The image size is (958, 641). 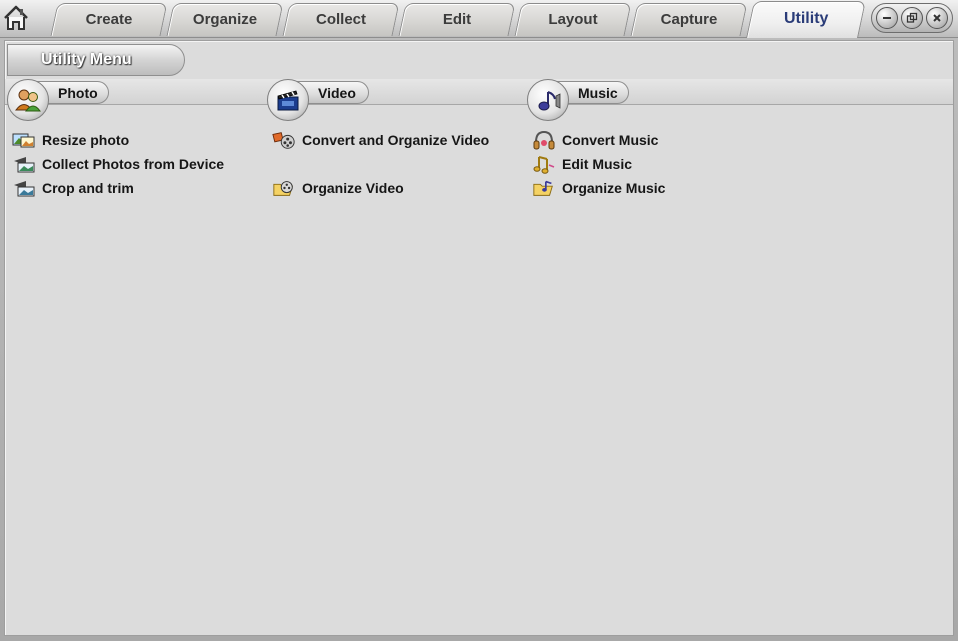 I want to click on edit-music-button: Edit Music, so click(x=582, y=164).